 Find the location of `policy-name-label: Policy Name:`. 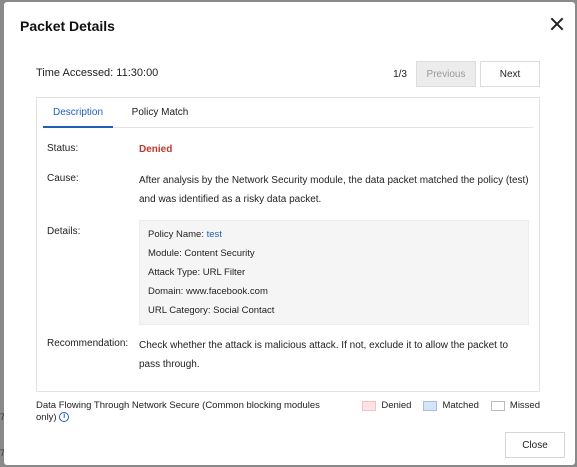

policy-name-label: Policy Name: is located at coordinates (176, 234).